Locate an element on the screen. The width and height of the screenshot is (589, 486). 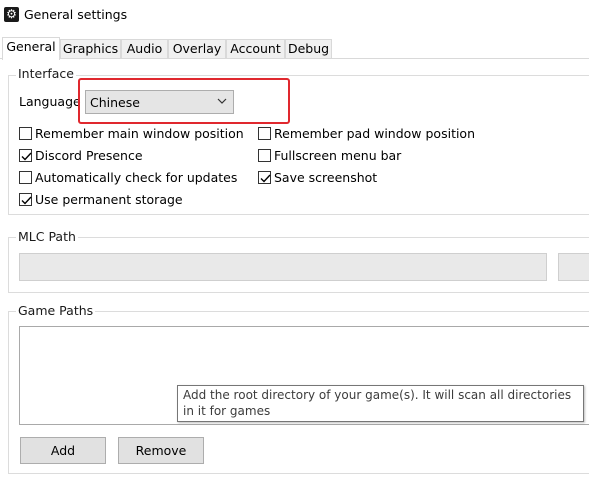
checkbox-label: Fullscreen menu bar is located at coordinates (338, 155).